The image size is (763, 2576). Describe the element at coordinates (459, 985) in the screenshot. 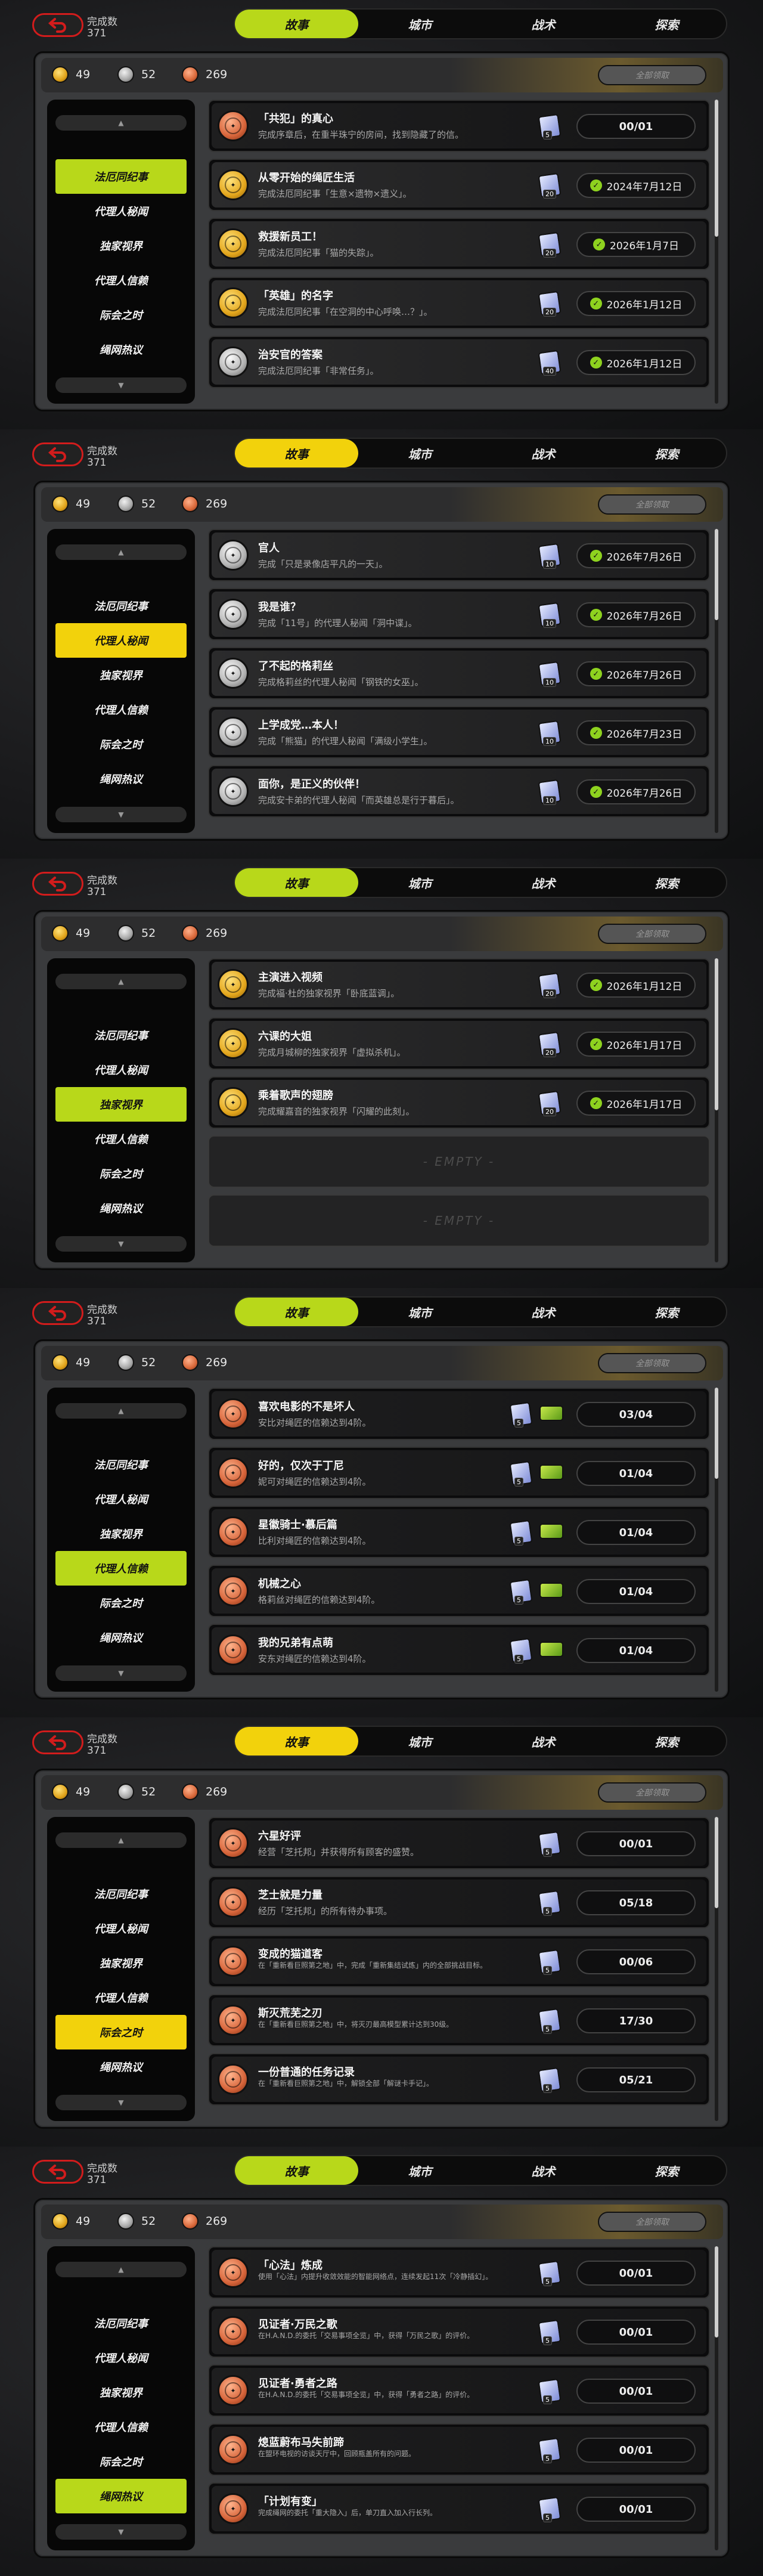

I see `achievement-row: ✦ 主演进入视频 完成福·杜的独家视界「卧底蓝调」。 20 ✓ 2026年1月12日` at that location.